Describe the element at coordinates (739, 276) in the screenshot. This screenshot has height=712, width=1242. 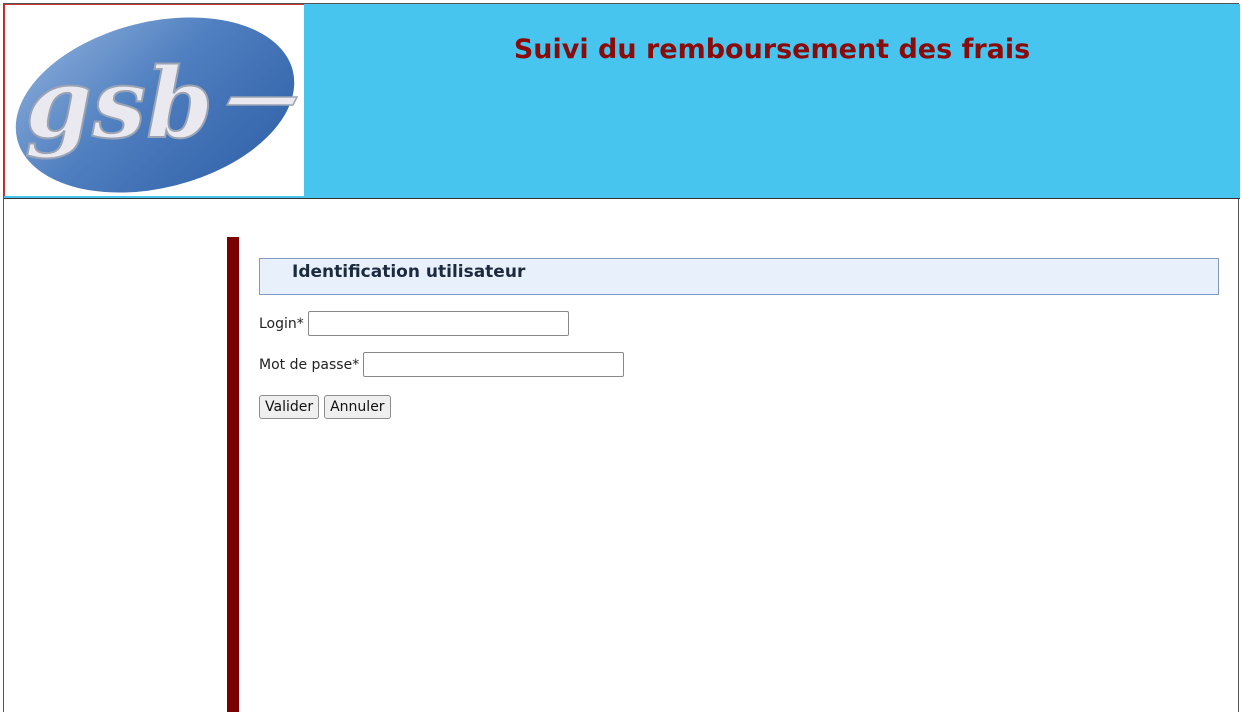
I see `login-panel-header: Identification utilisateur` at that location.